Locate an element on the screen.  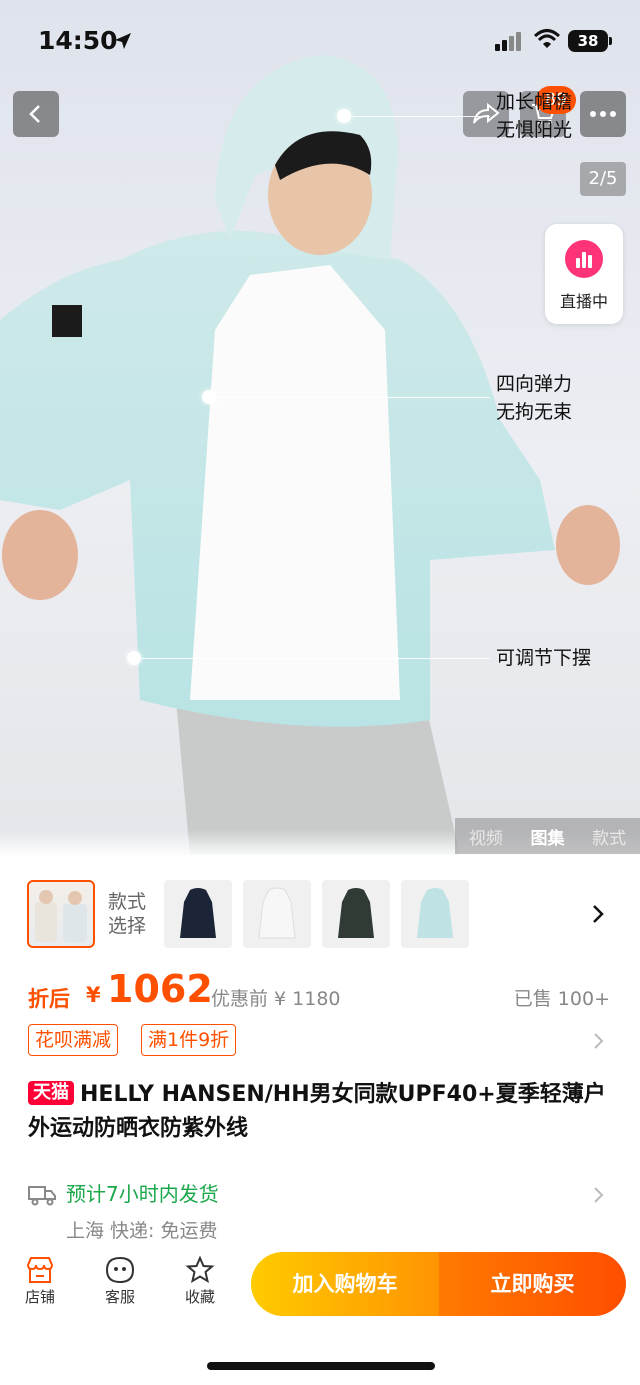
star-icon is located at coordinates (200, 1270).